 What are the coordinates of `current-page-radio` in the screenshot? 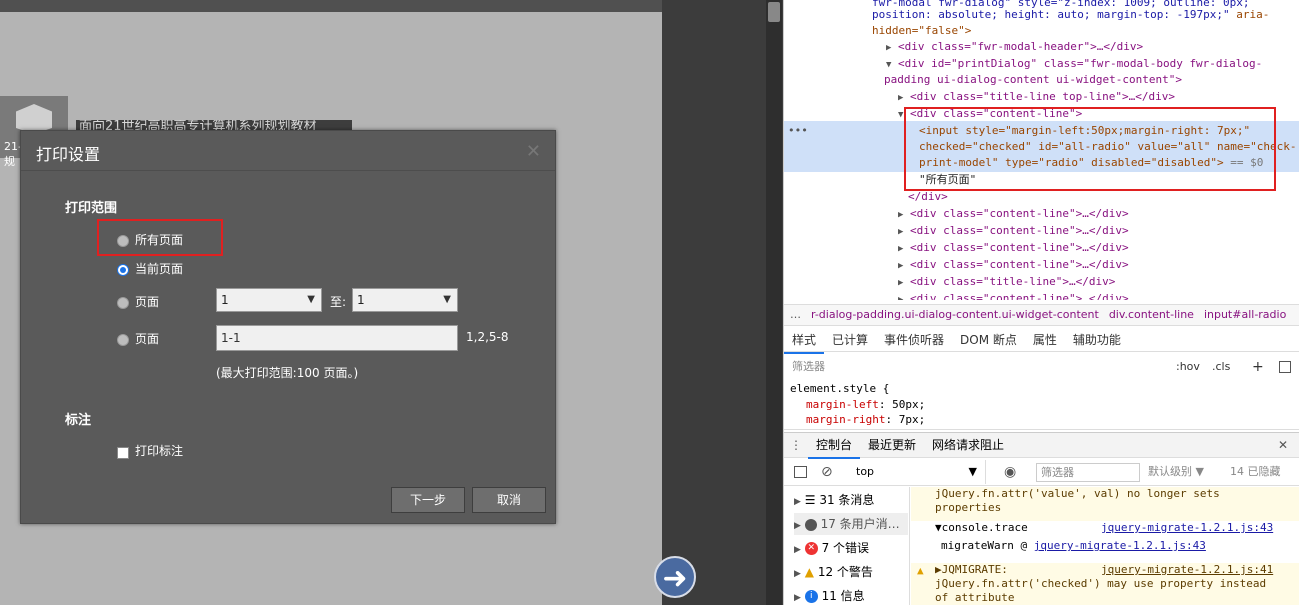 It's located at (123, 270).